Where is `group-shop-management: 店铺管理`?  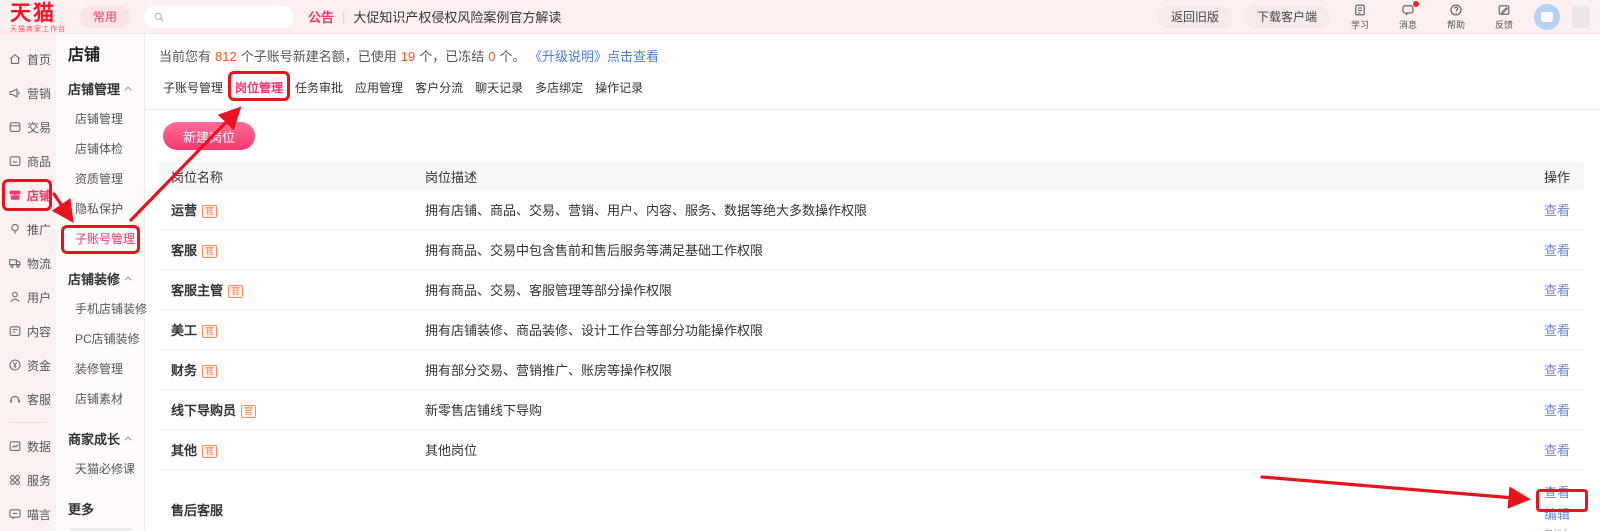 group-shop-management: 店铺管理 is located at coordinates (100, 88).